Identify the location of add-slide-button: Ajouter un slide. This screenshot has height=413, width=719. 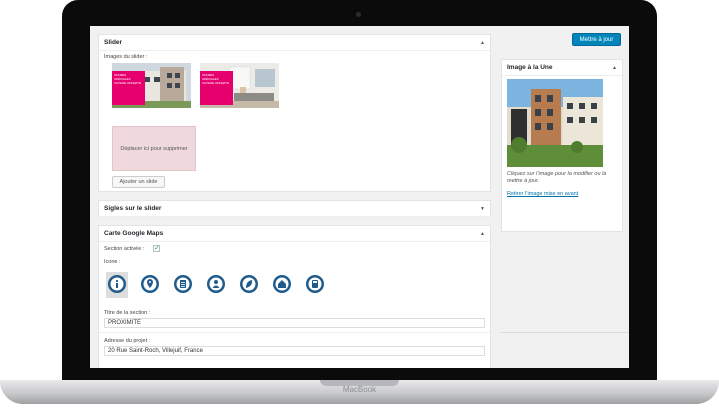
(138, 182).